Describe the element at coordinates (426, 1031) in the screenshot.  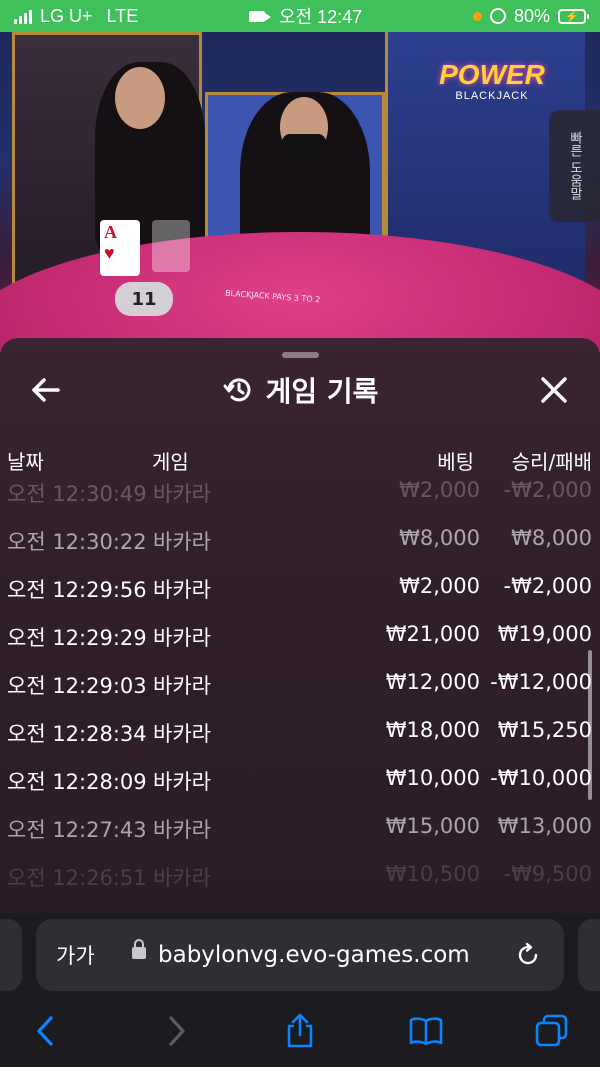
I see `bookmarks-icon` at that location.